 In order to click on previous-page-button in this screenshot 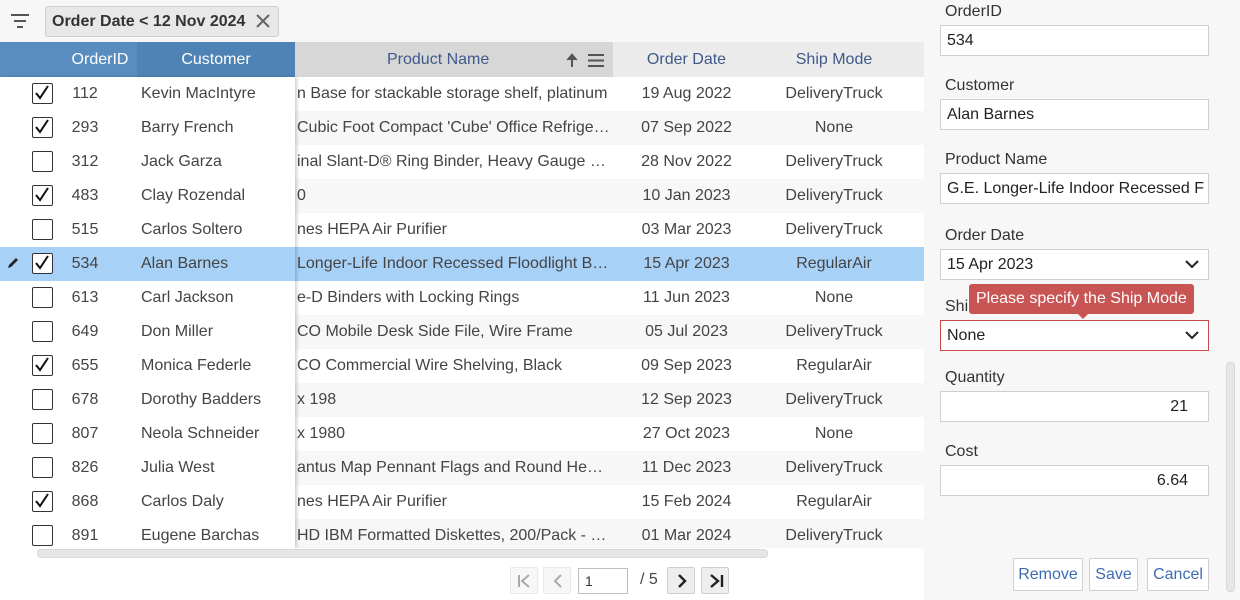, I will do `click(557, 580)`.